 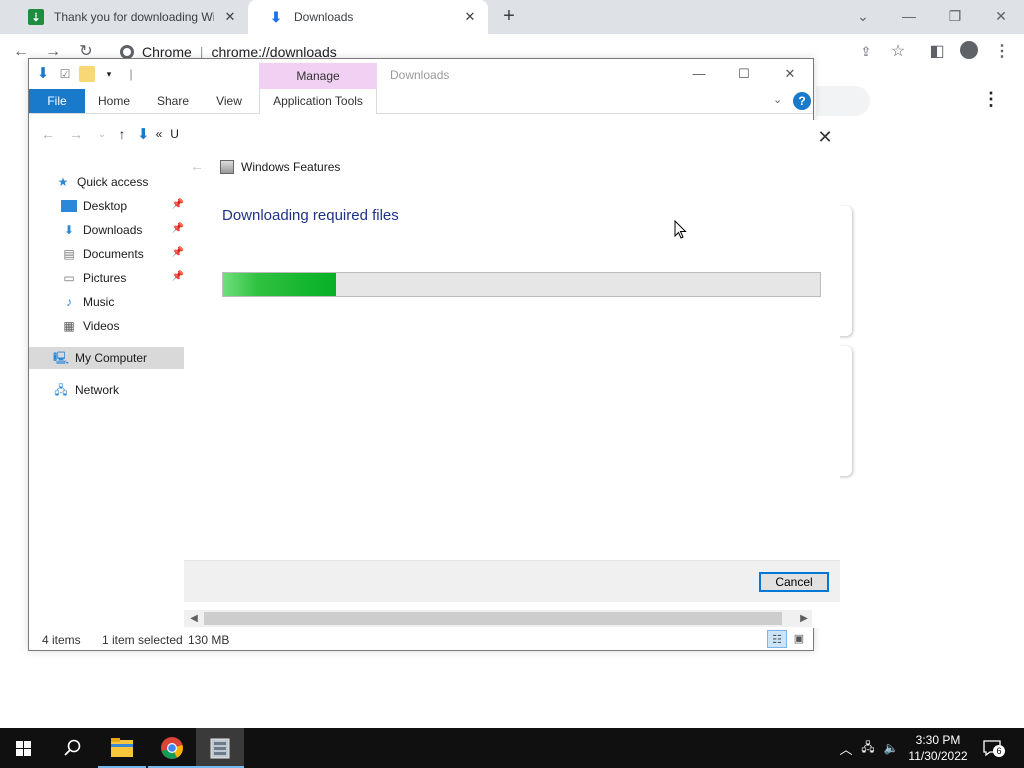 What do you see at coordinates (790, 74) in the screenshot?
I see `close-button: ✕` at bounding box center [790, 74].